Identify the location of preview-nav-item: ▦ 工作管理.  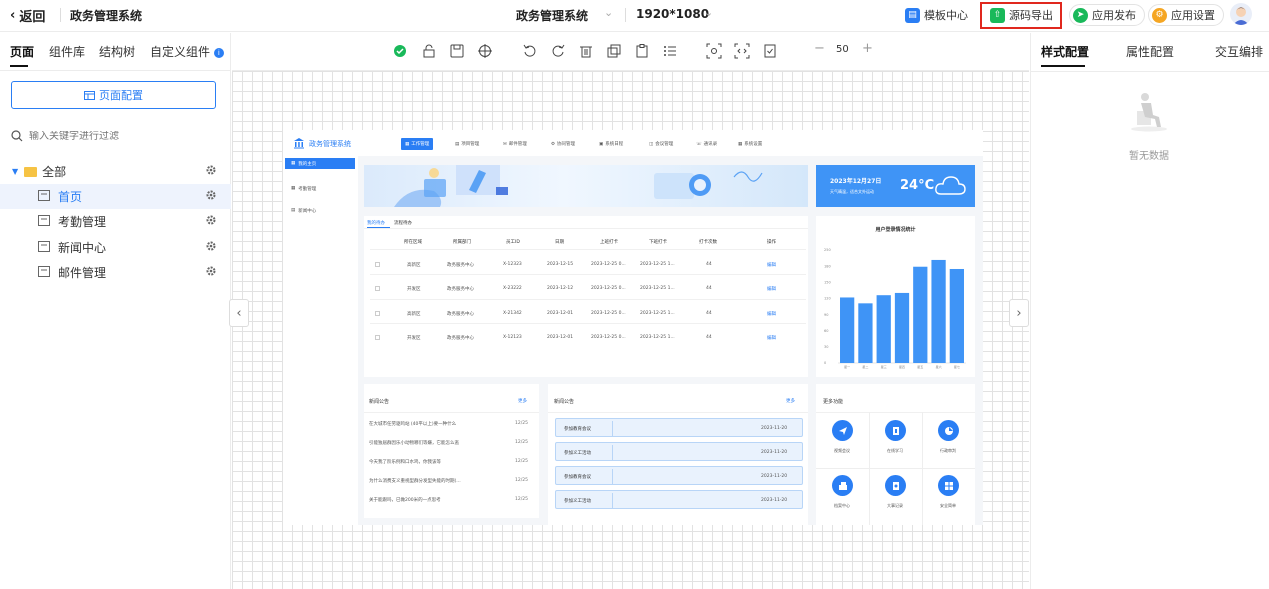
(417, 144).